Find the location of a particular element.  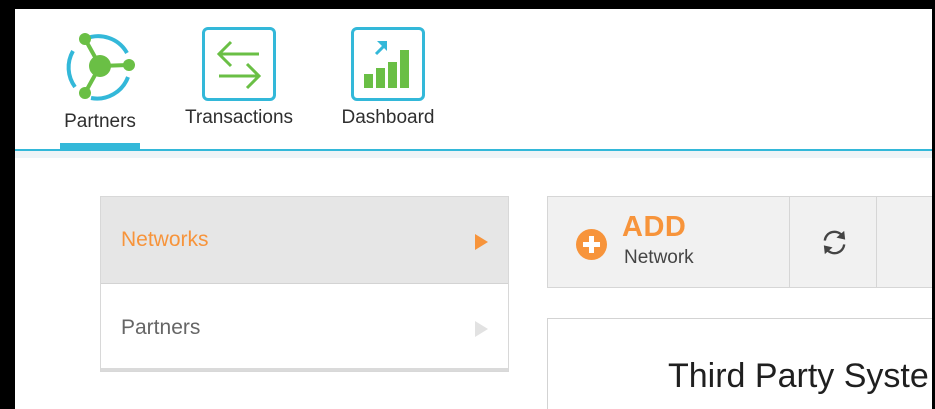

nav-item-transactions: Transactions is located at coordinates (239, 78).